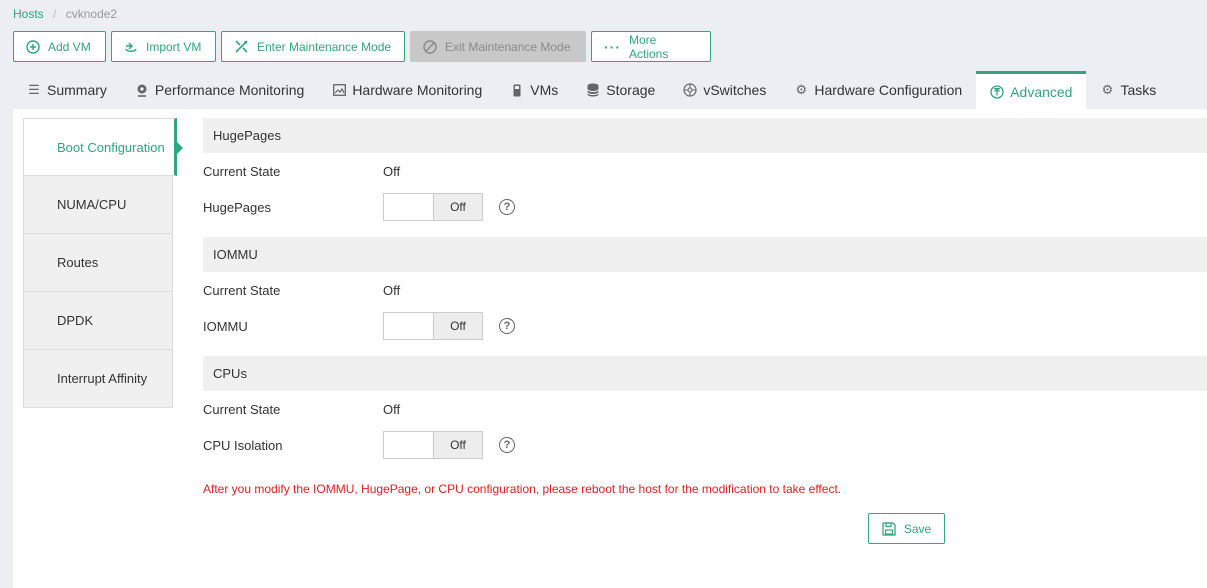 Image resolution: width=1207 pixels, height=588 pixels. I want to click on iommu-toggle: Off, so click(433, 326).